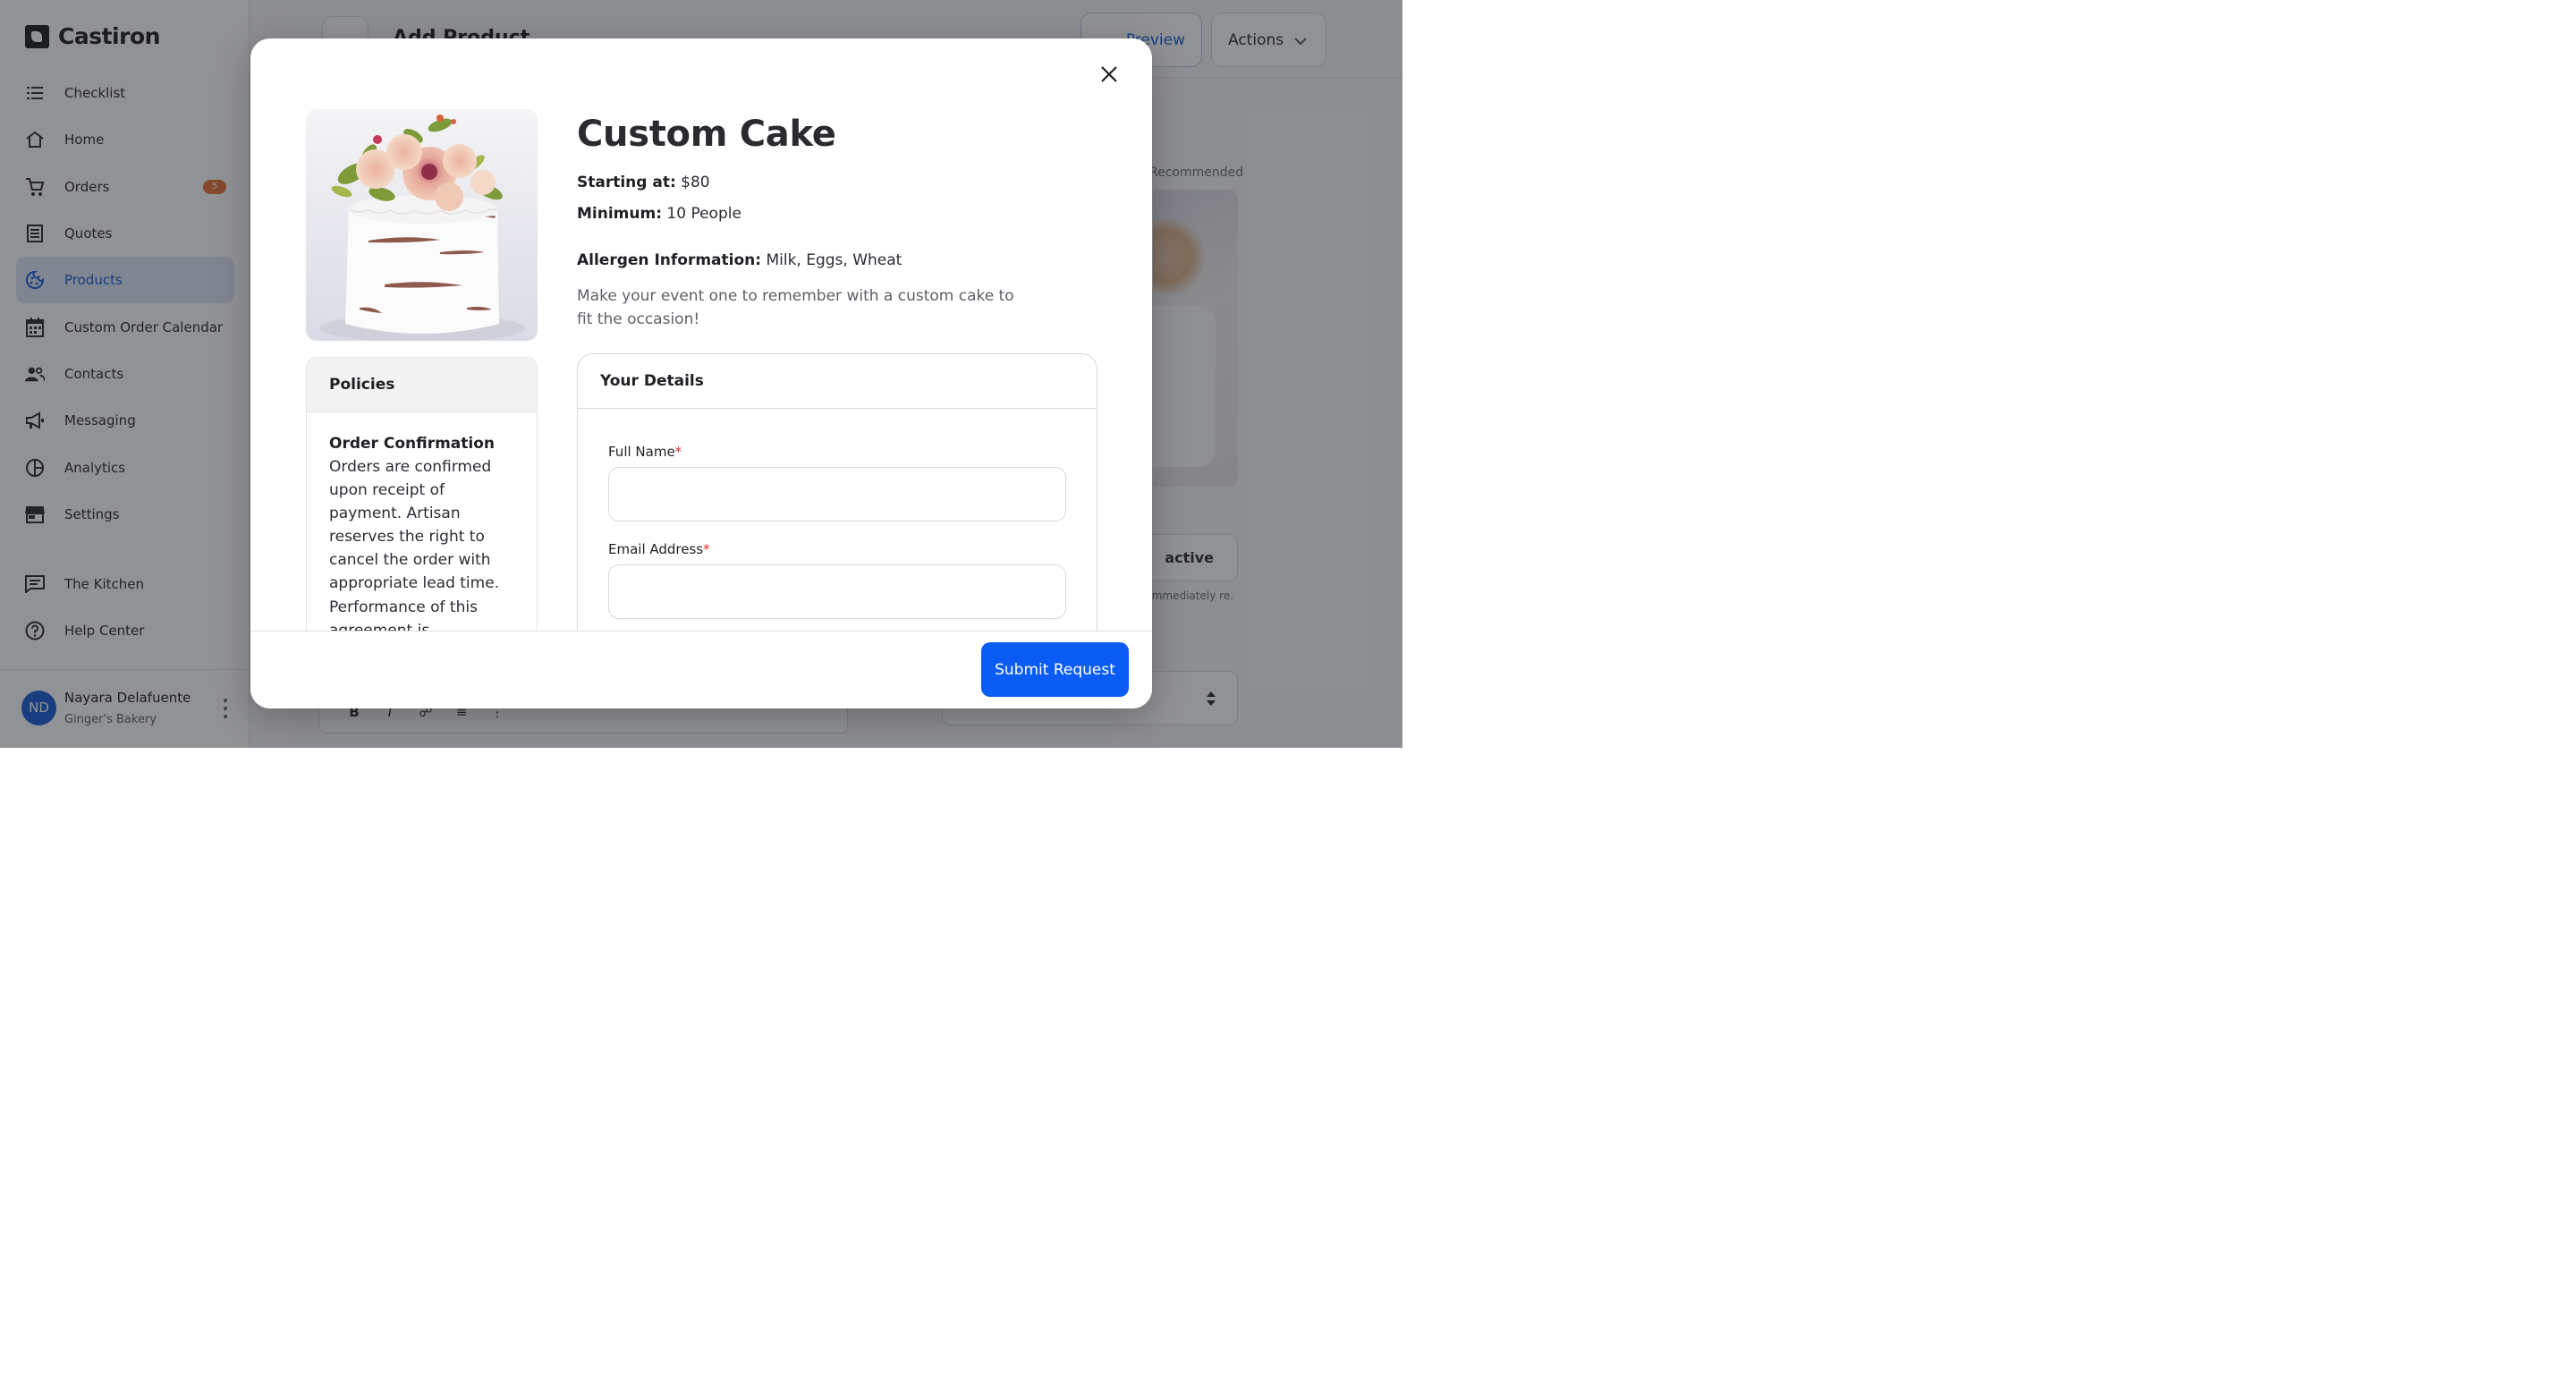 This screenshot has width=2576, height=1374. What do you see at coordinates (1109, 74) in the screenshot?
I see `close-icon` at bounding box center [1109, 74].